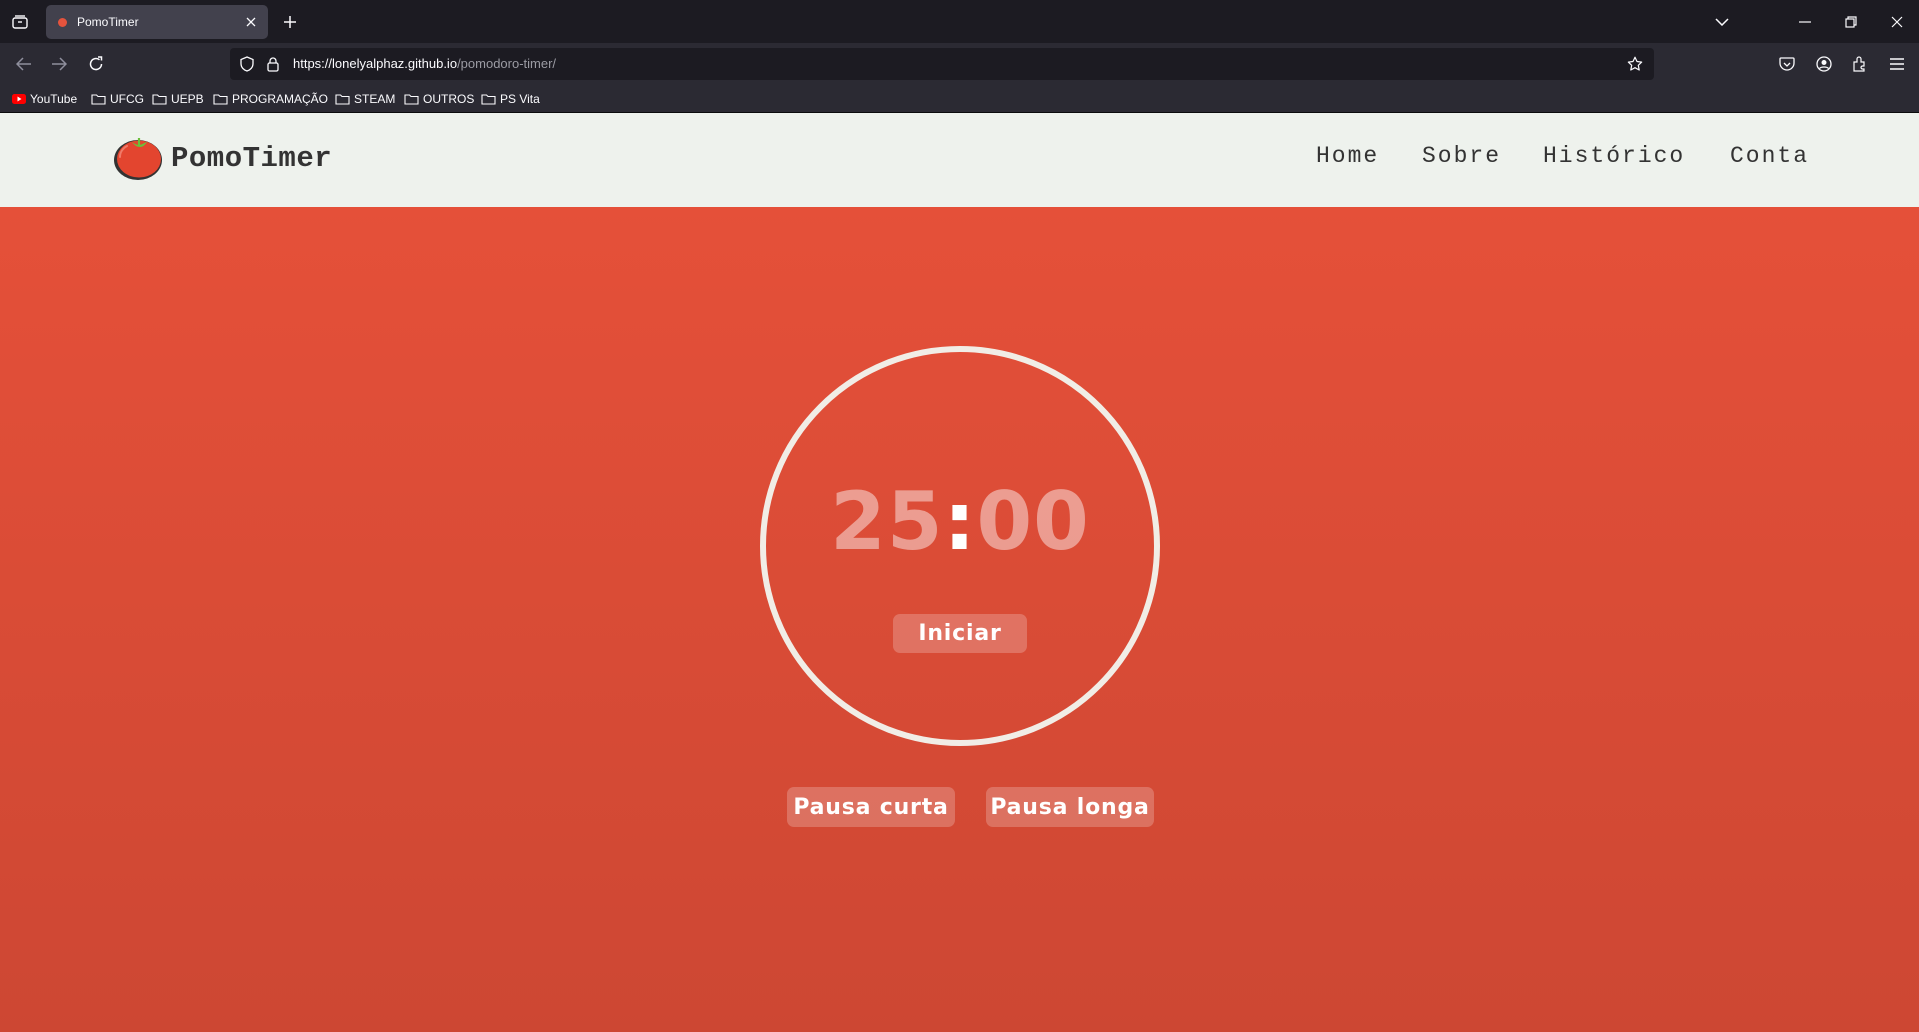  I want to click on nav-link-sobre: Sobre, so click(1461, 156).